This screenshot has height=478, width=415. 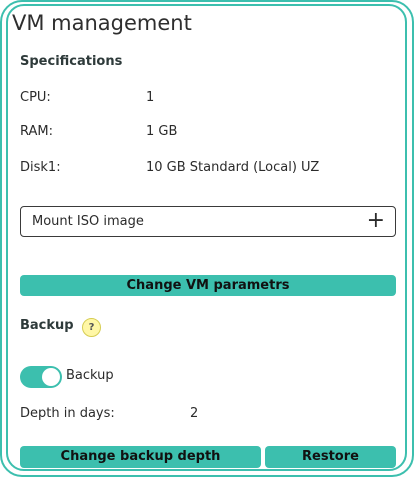 I want to click on change-backup-depth-button: Change backup depth, so click(x=140, y=457).